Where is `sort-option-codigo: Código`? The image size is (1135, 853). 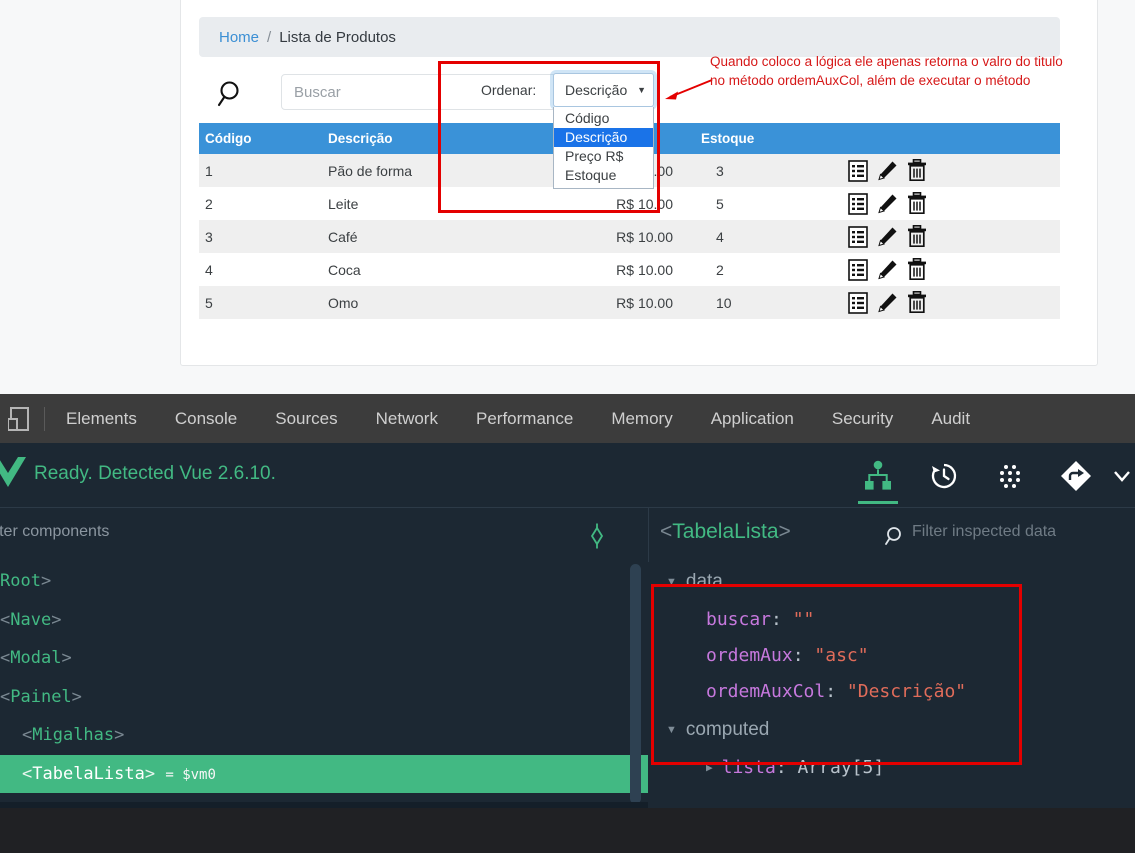 sort-option-codigo: Código is located at coordinates (603, 118).